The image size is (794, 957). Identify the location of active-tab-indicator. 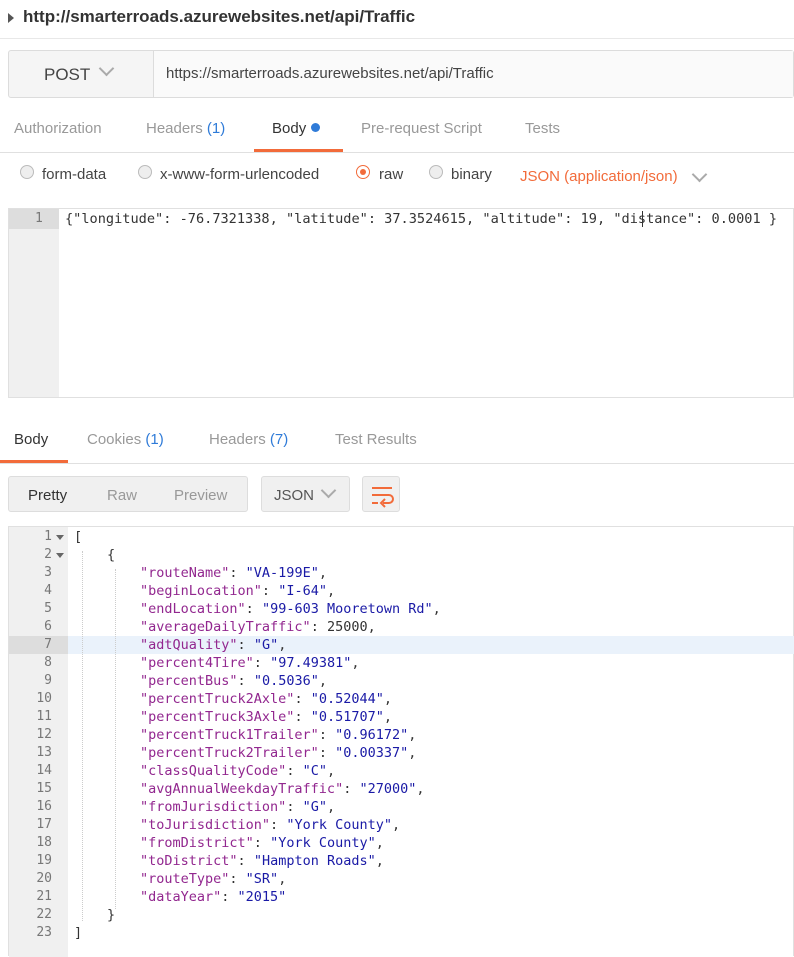
(34, 461).